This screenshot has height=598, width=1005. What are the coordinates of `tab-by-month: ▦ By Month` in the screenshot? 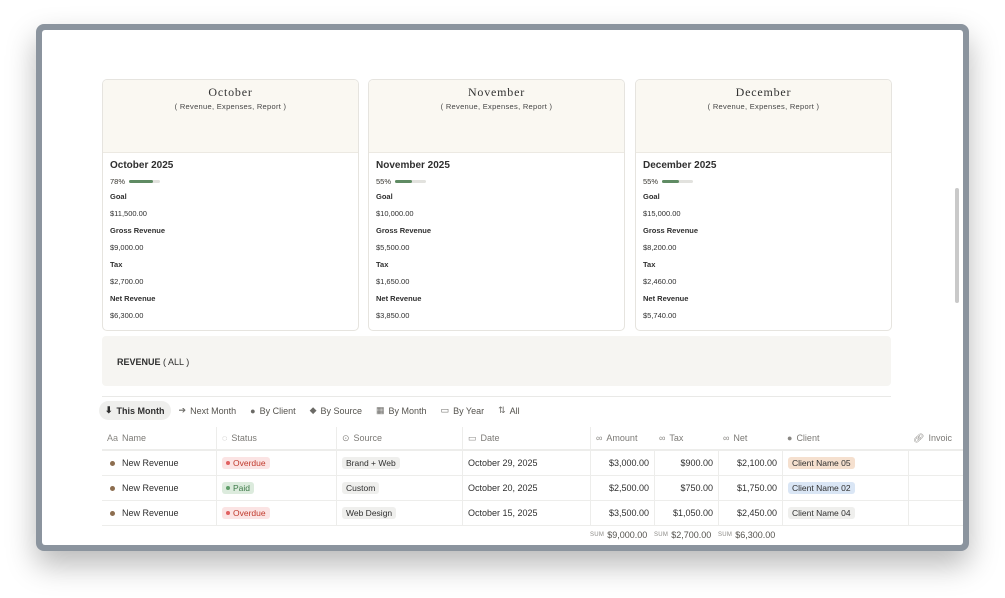 It's located at (401, 410).